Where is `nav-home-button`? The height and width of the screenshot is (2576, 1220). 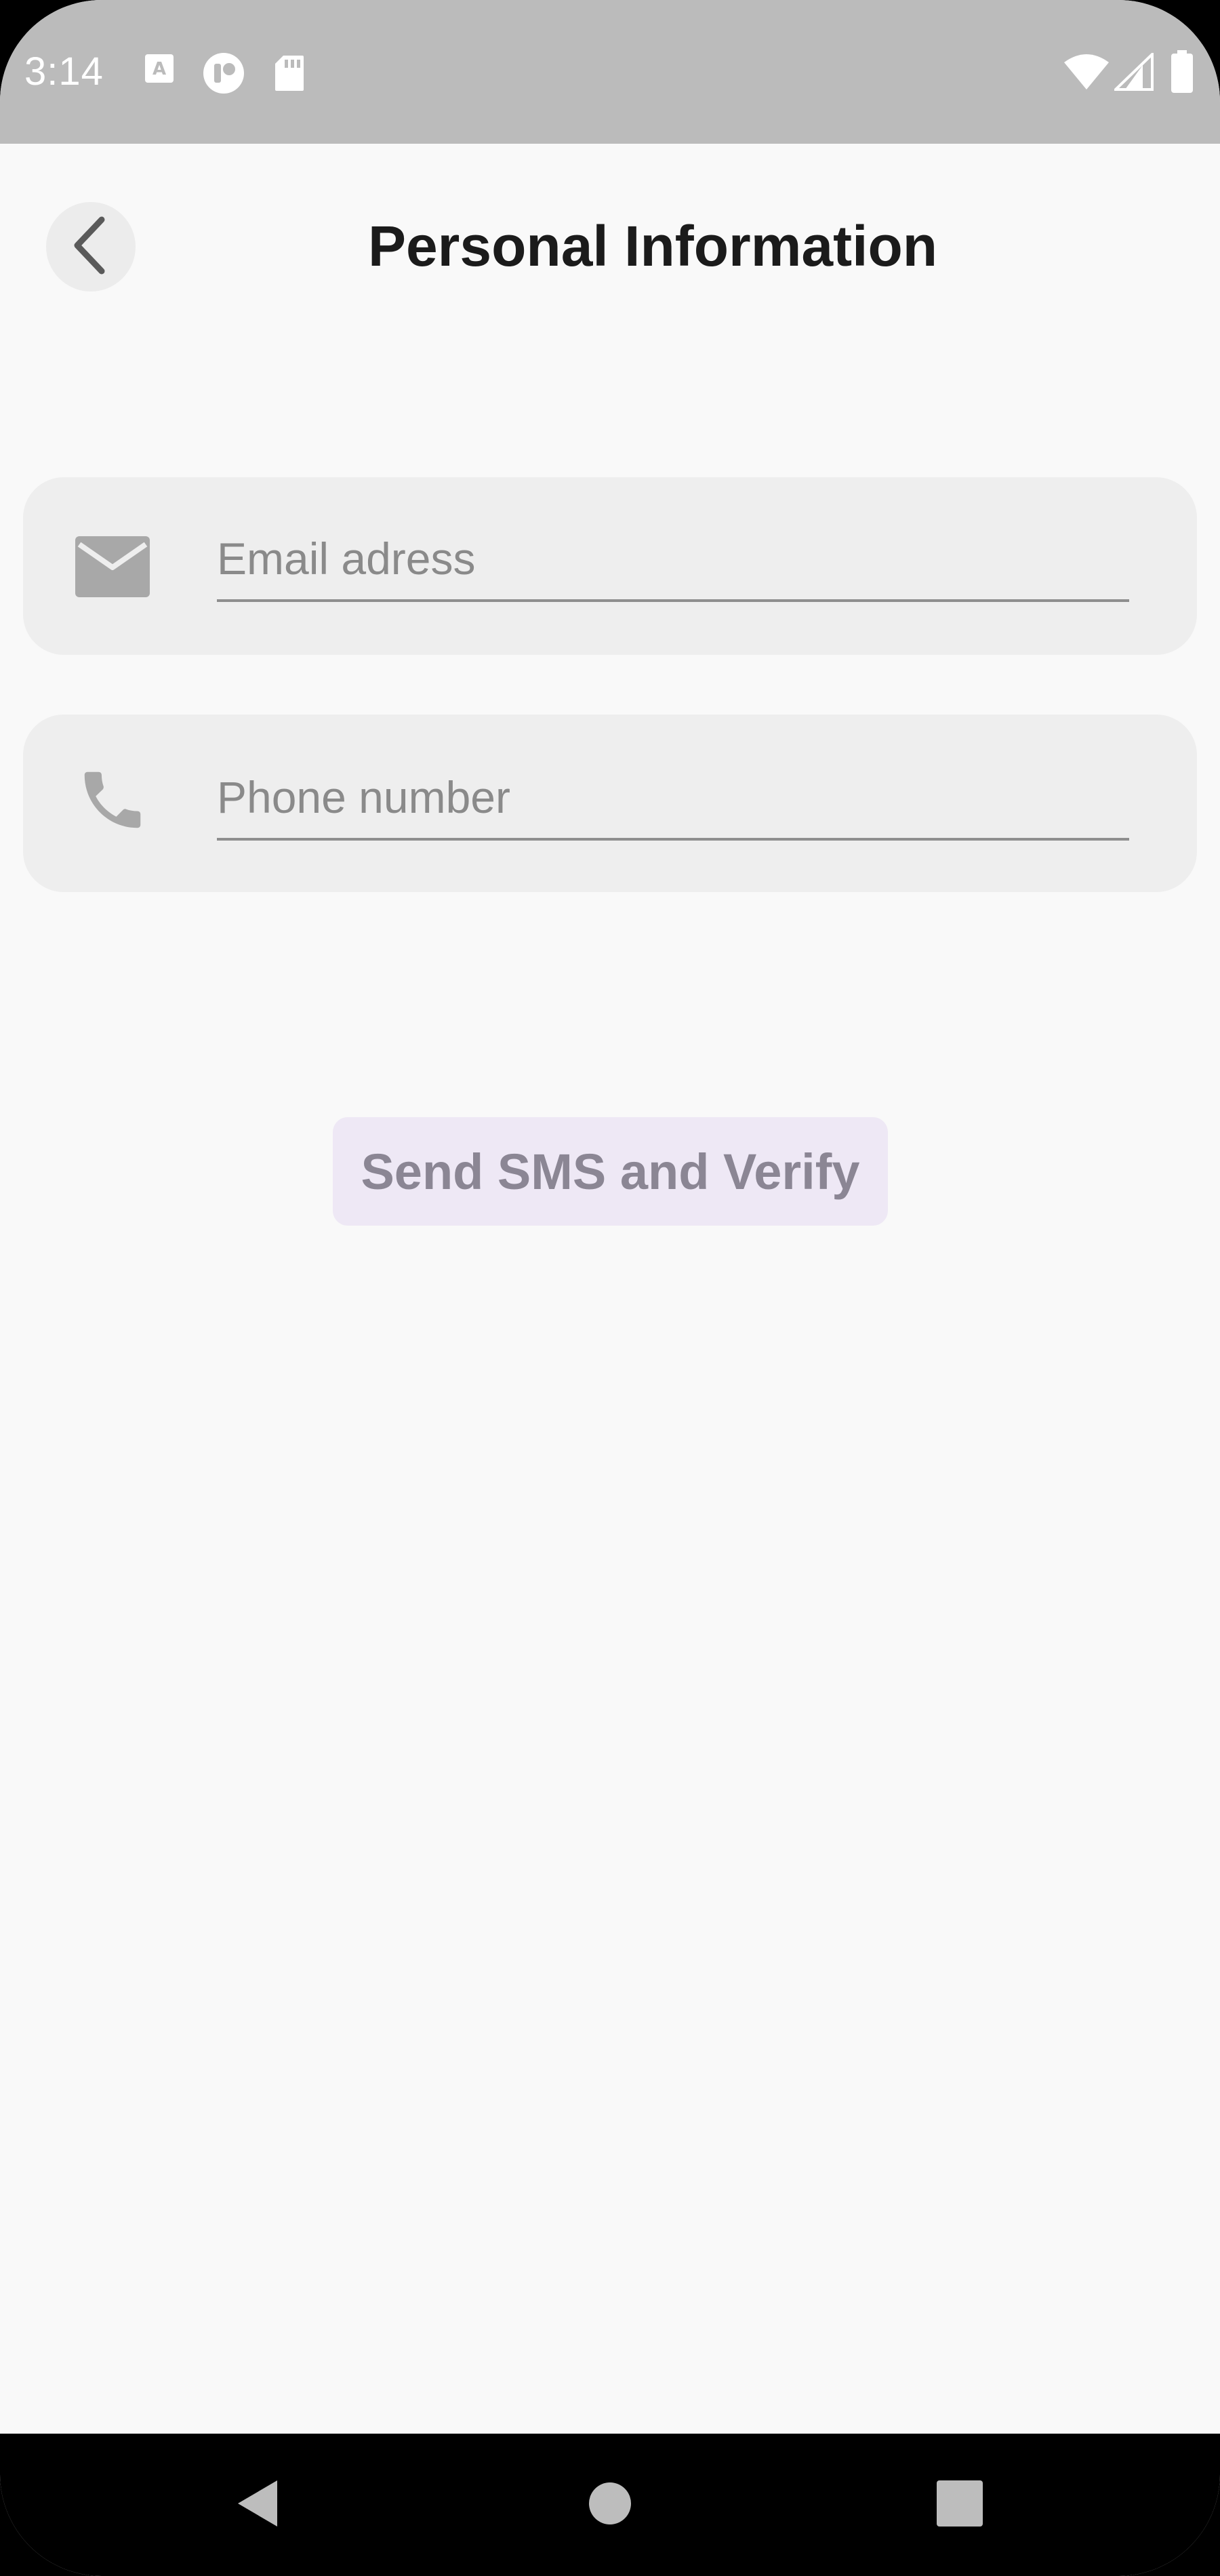
nav-home-button is located at coordinates (610, 2505).